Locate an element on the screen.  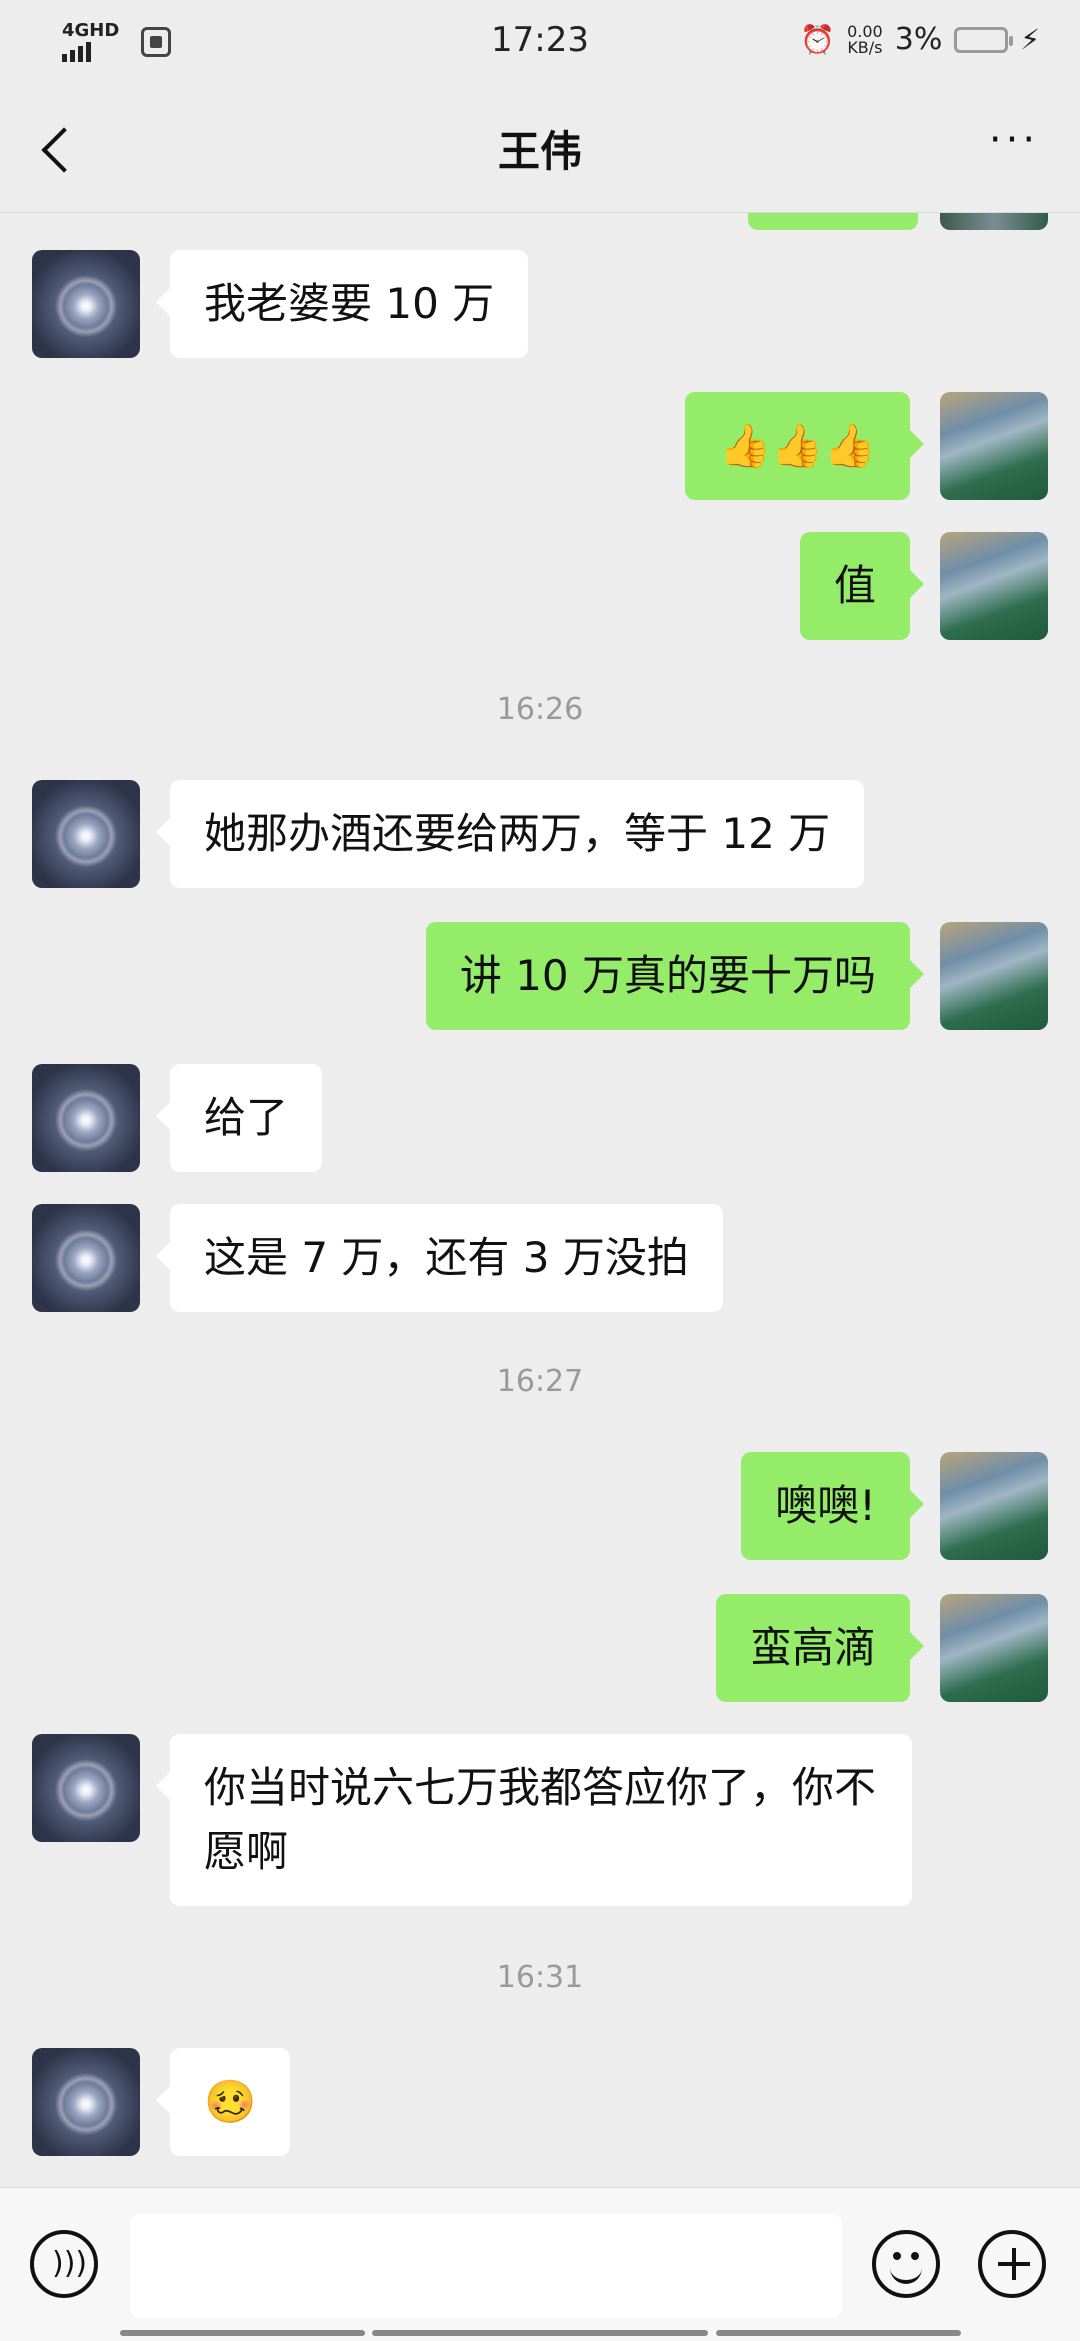
emoji-icon is located at coordinates (906, 2264).